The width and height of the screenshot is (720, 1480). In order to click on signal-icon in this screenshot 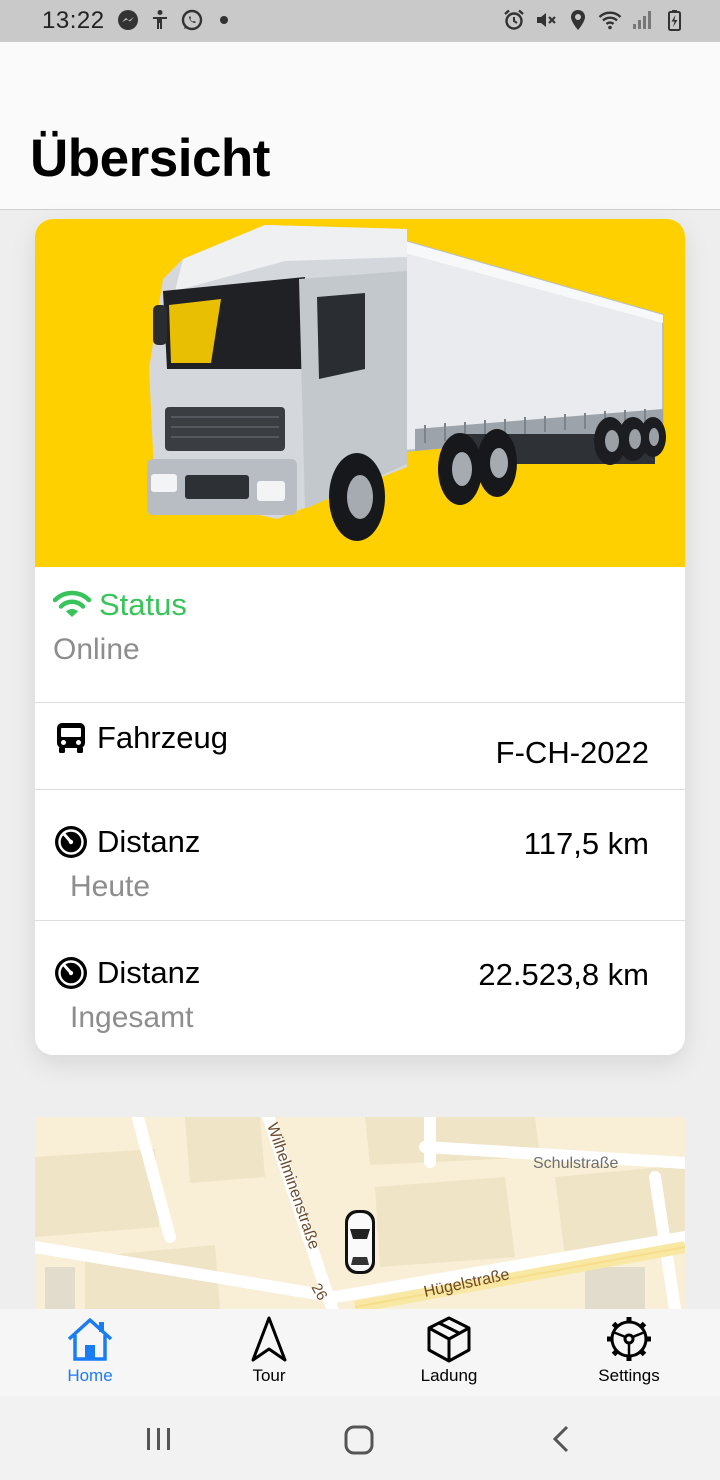, I will do `click(642, 20)`.